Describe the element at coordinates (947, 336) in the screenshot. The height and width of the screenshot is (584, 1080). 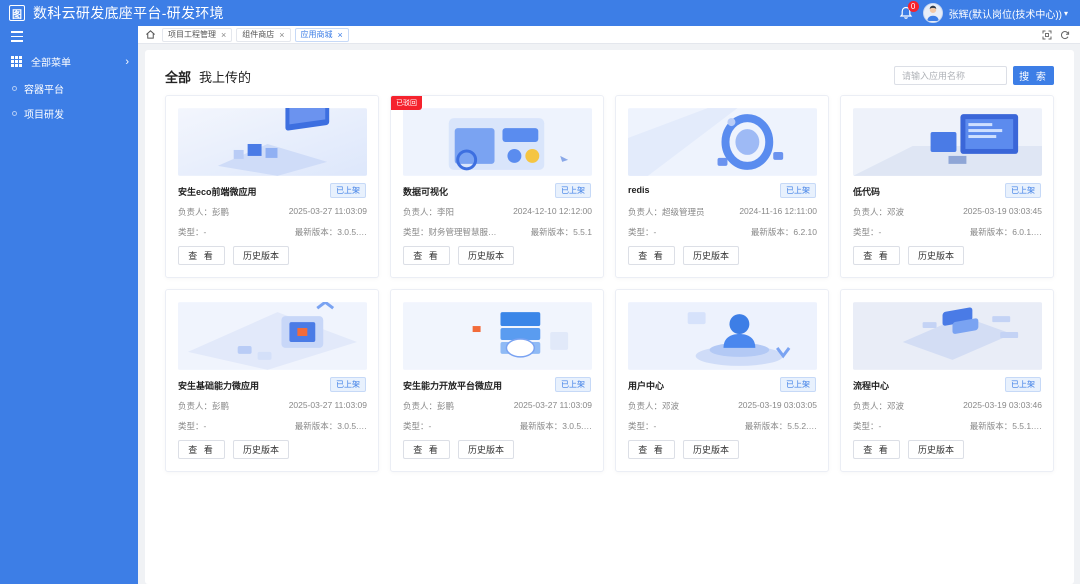
I see `flow-illustration` at that location.